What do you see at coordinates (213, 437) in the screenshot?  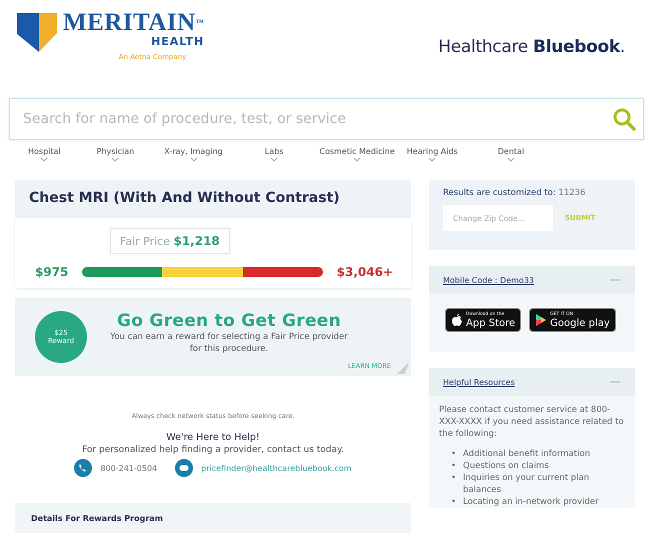 I see `help-title: We're Here to Help!` at bounding box center [213, 437].